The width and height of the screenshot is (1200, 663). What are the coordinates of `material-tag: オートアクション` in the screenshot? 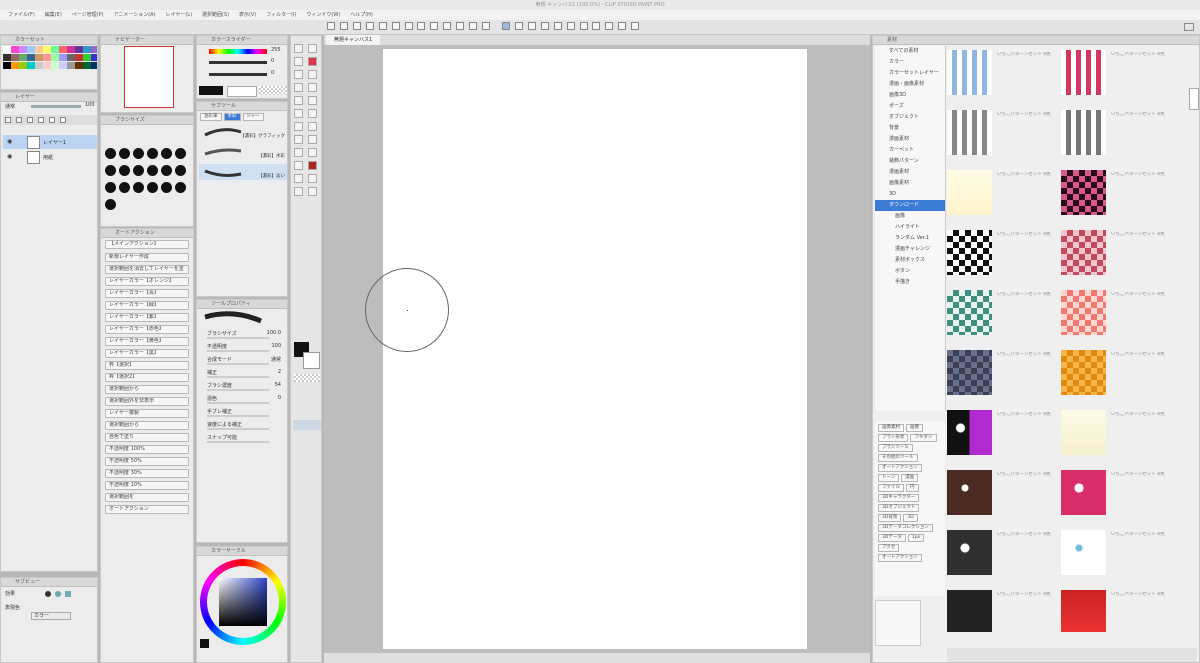 It's located at (900, 558).